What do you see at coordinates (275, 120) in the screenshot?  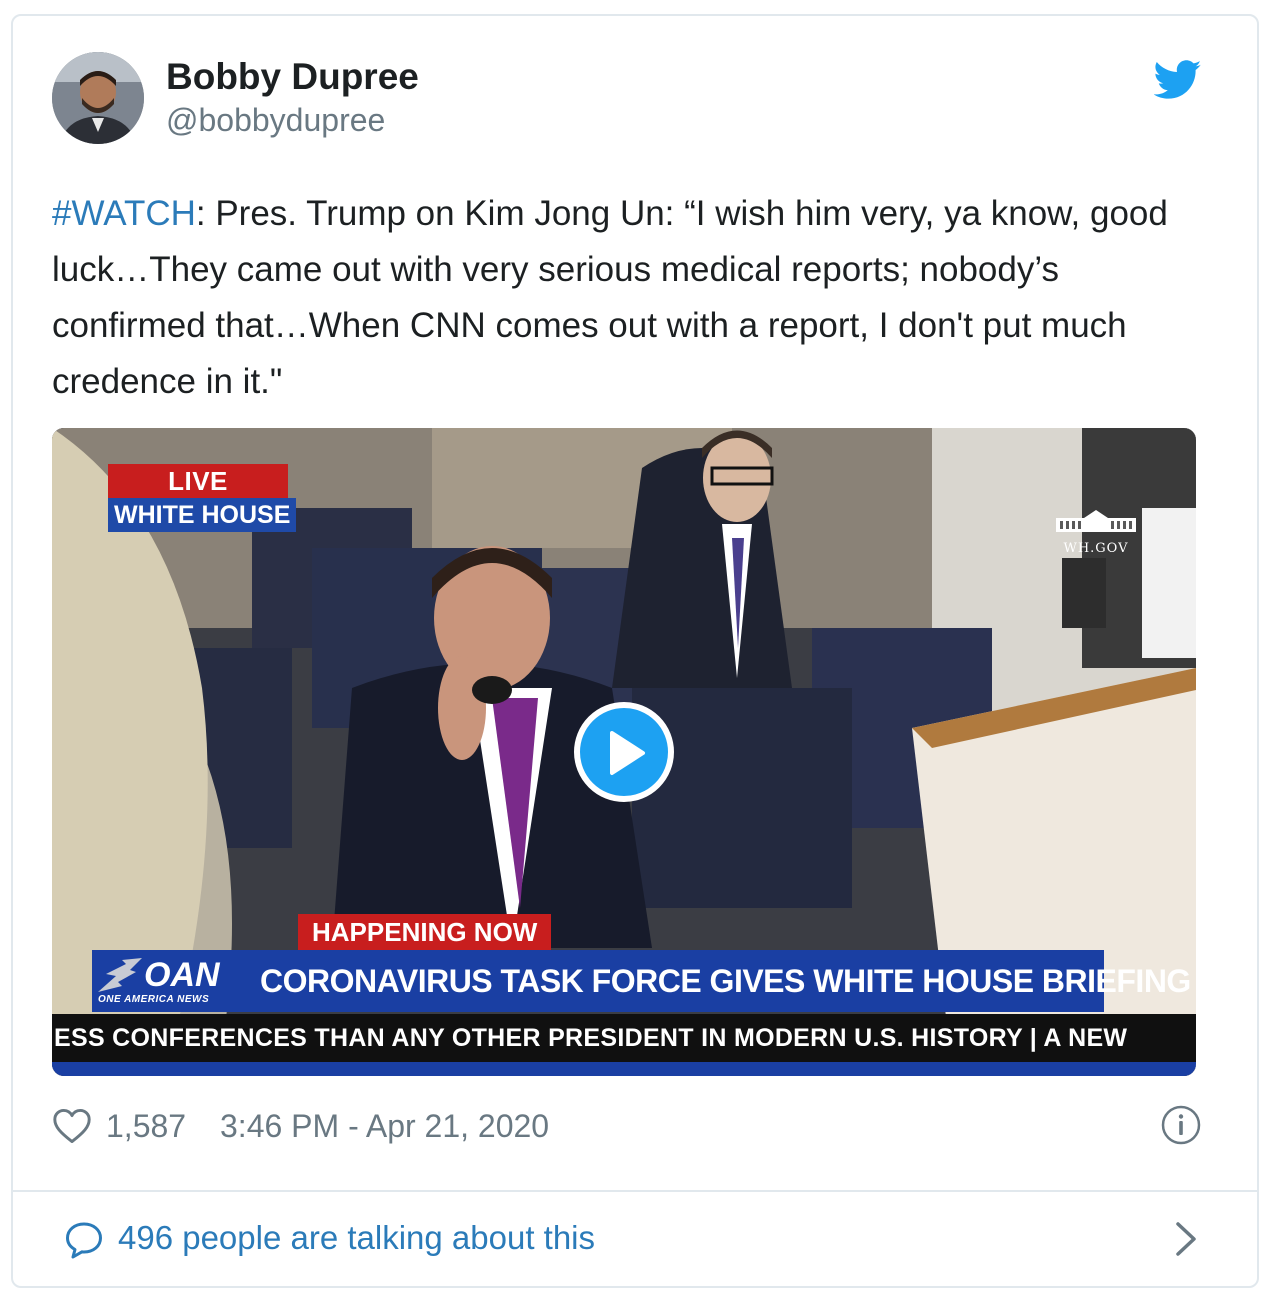 I see `author-handle: @bobbydupree` at bounding box center [275, 120].